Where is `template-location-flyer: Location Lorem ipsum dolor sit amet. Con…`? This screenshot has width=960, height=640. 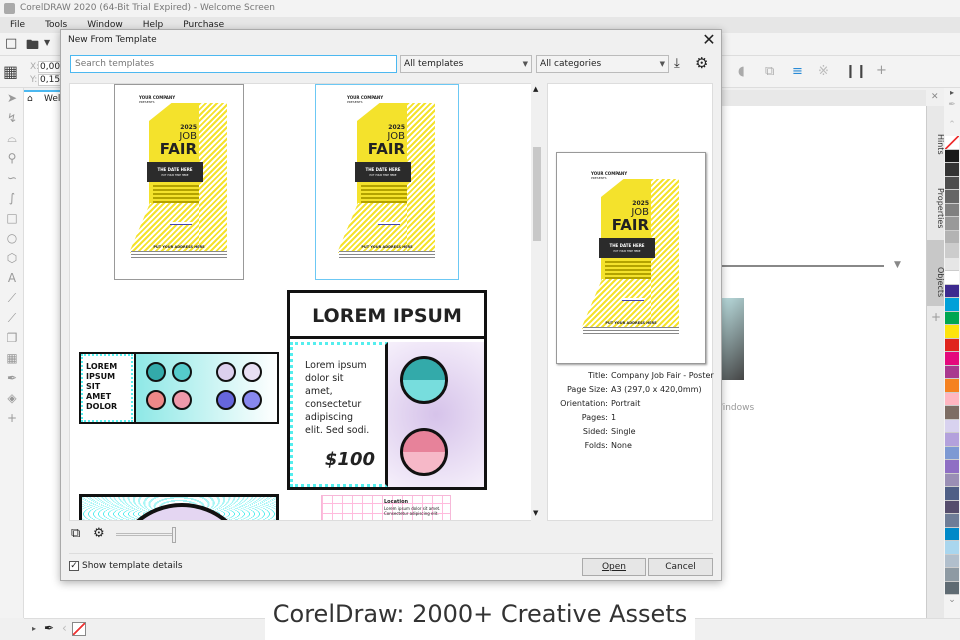 template-location-flyer: Location Lorem ipsum dolor sit amet. Con… is located at coordinates (386, 507).